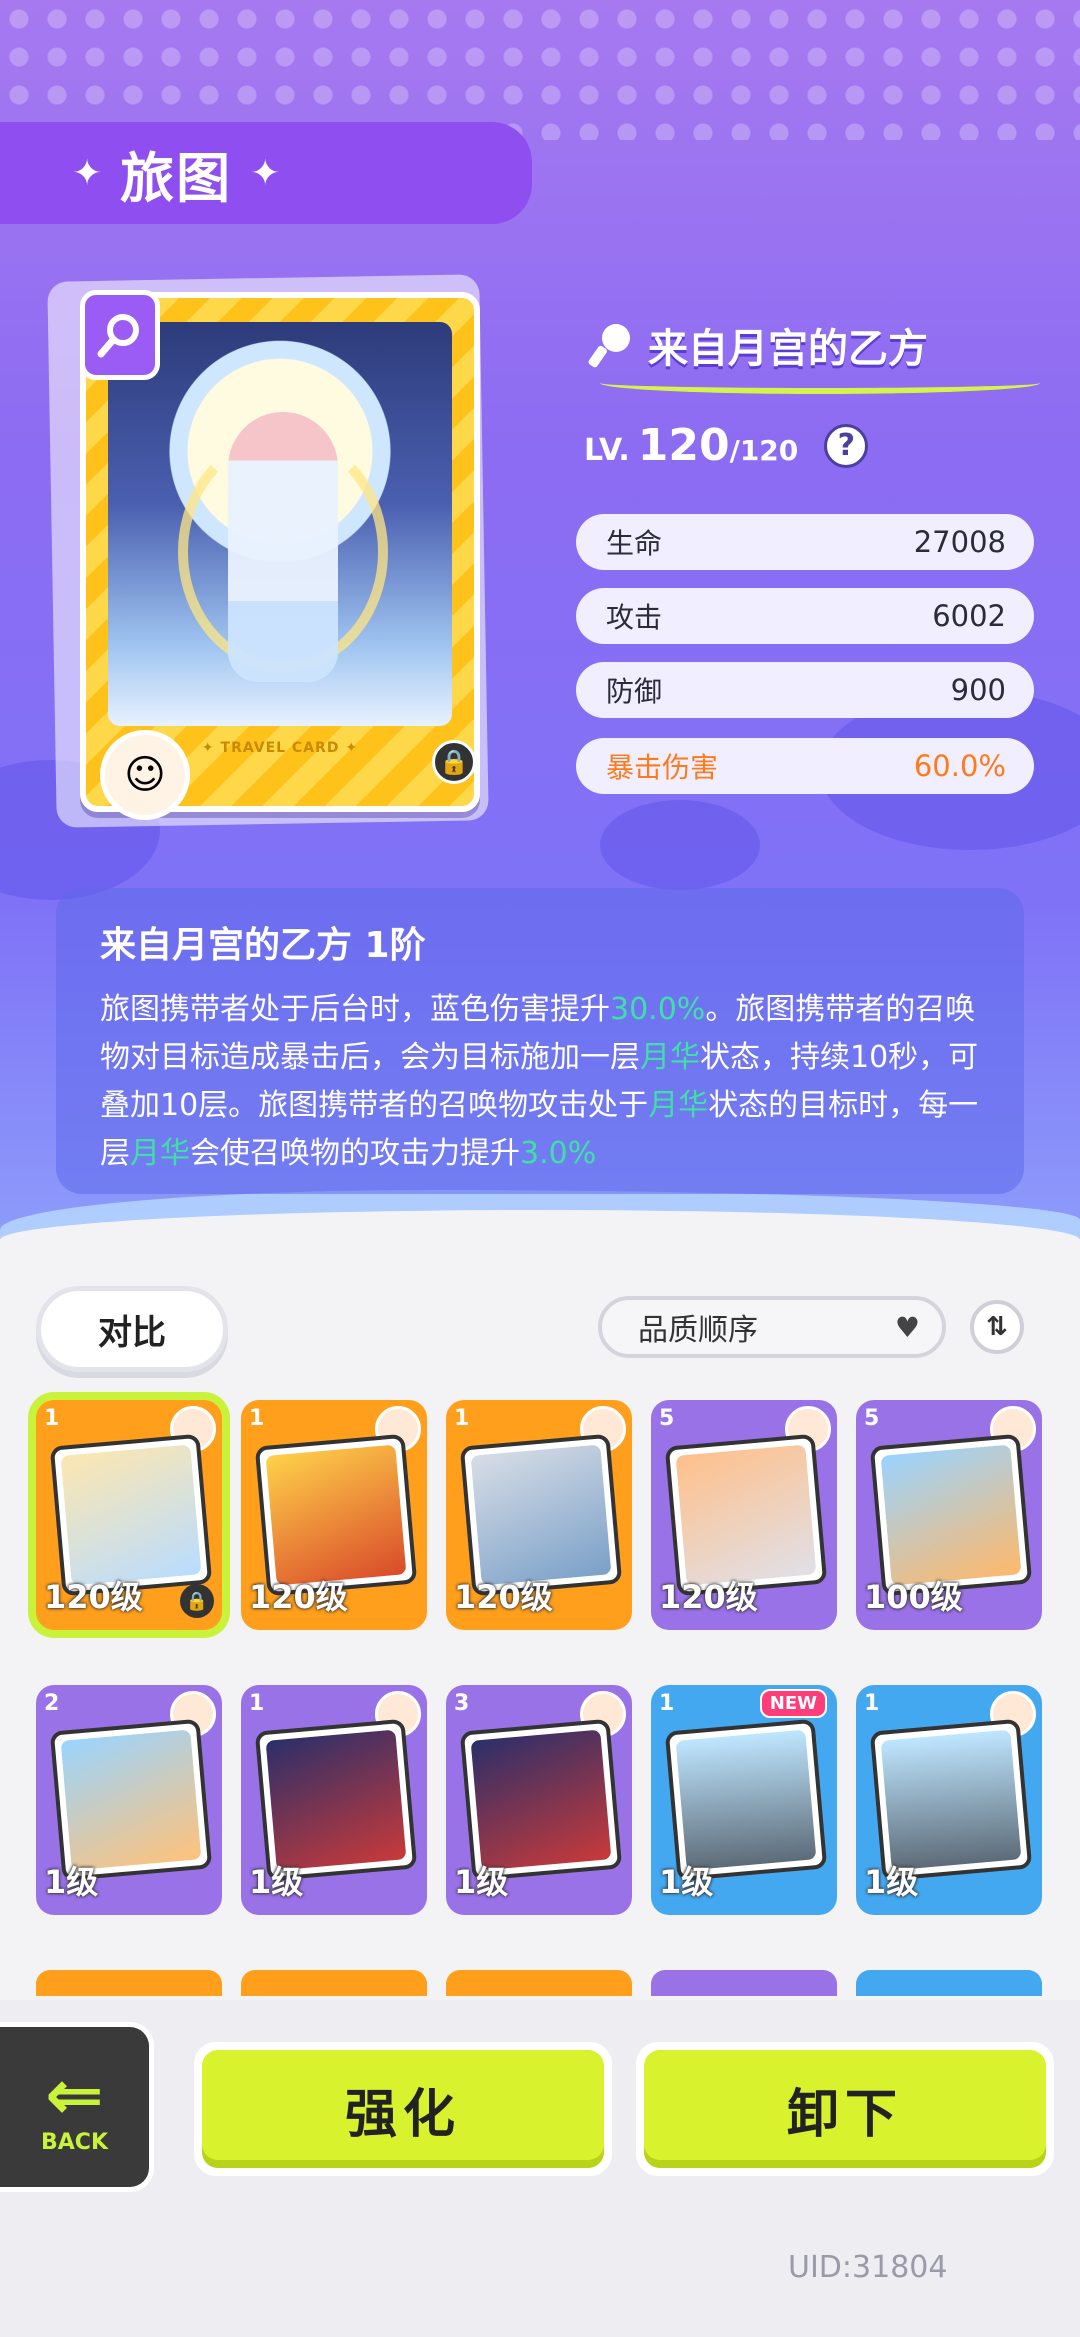 The image size is (1080, 2337). What do you see at coordinates (959, 542) in the screenshot?
I see `stat-value: 27008` at bounding box center [959, 542].